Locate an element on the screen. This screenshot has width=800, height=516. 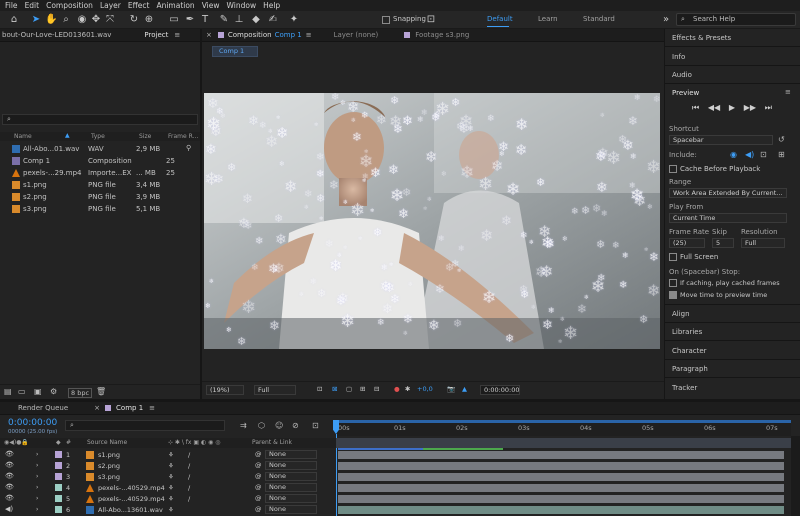
project-item: pexels-...29.mp4 Importe...EX ... MB 25 is located at coordinates (100, 173).